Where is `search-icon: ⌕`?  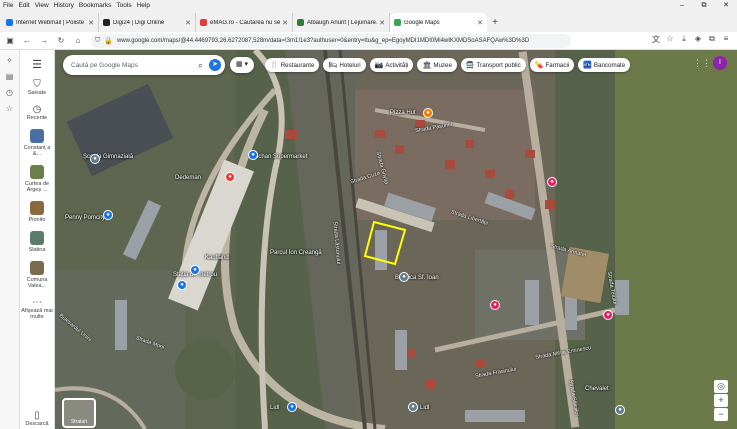 search-icon: ⌕ is located at coordinates (200, 65).